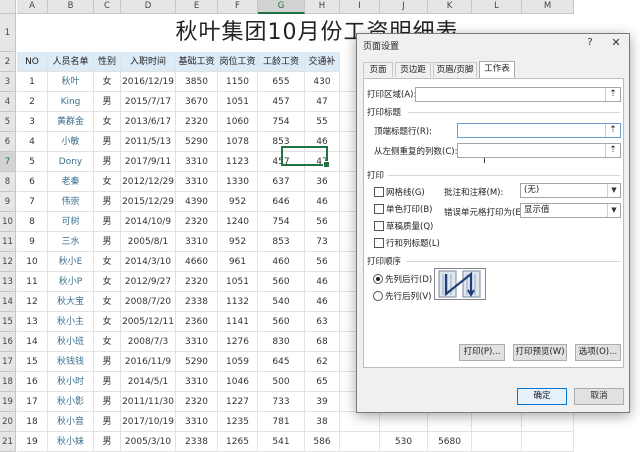 Image resolution: width=640 pixels, height=452 pixels. What do you see at coordinates (497, 7) in the screenshot?
I see `column-header: L` at bounding box center [497, 7].